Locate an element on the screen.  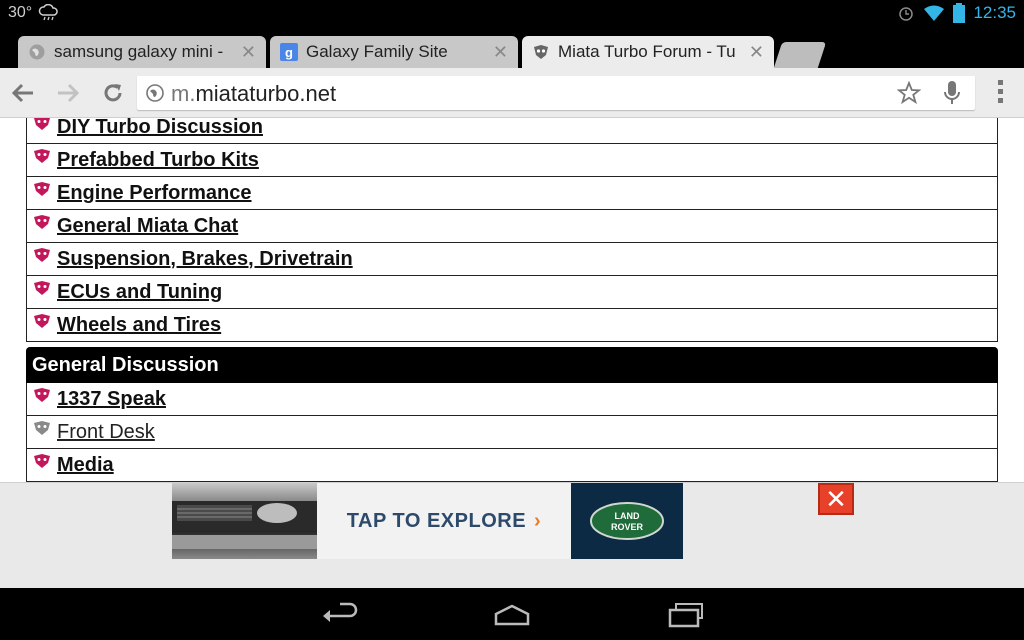
back-button is located at coordinates (23, 93).